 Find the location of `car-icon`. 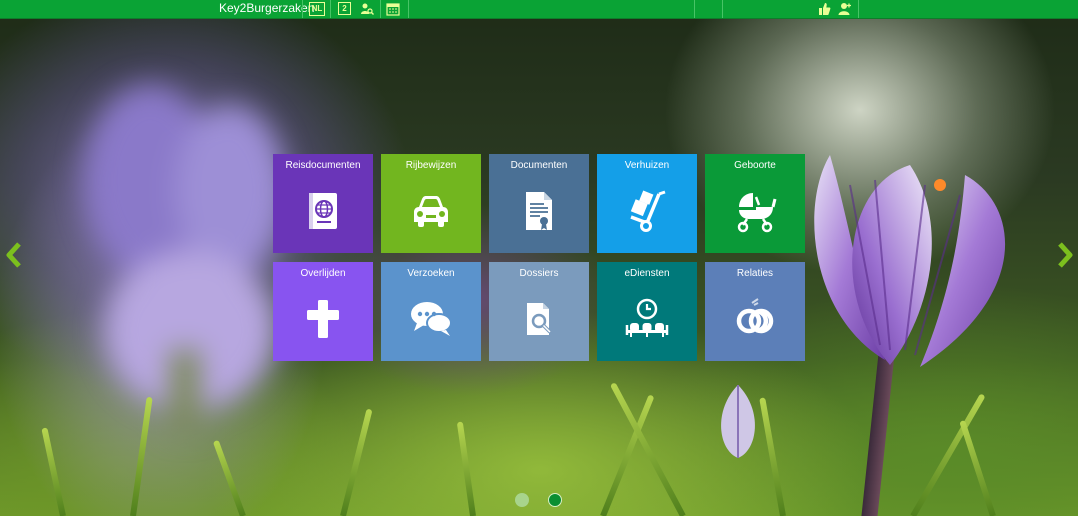

car-icon is located at coordinates (431, 211).